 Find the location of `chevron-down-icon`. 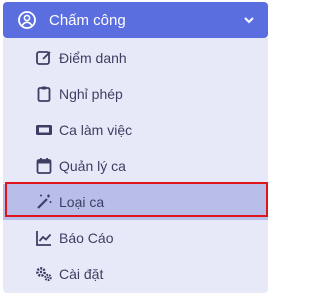

chevron-down-icon is located at coordinates (249, 20).